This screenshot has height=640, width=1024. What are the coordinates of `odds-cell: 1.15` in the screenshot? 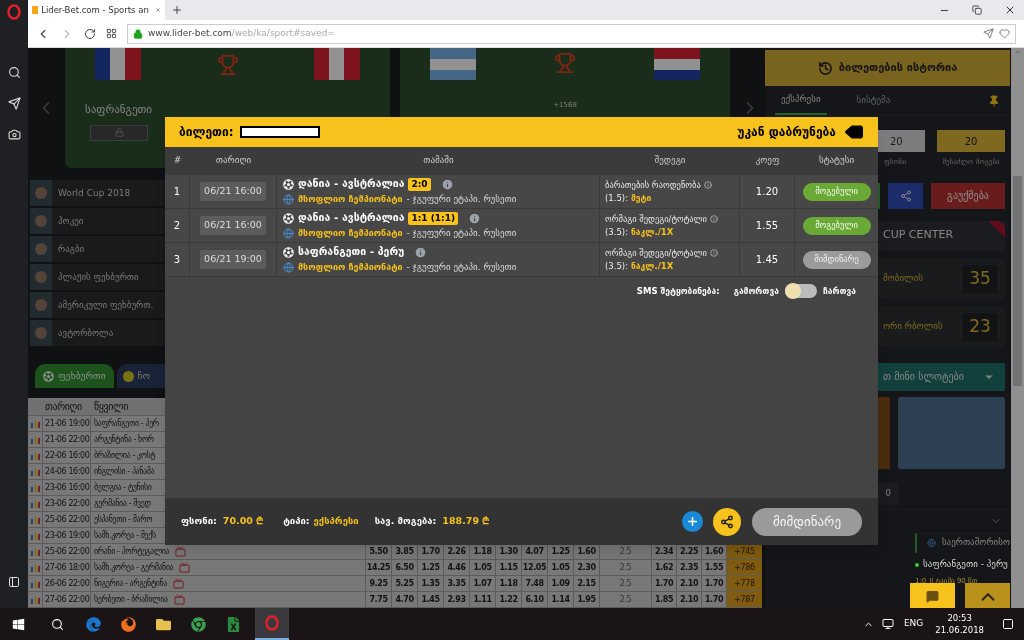 It's located at (509, 567).